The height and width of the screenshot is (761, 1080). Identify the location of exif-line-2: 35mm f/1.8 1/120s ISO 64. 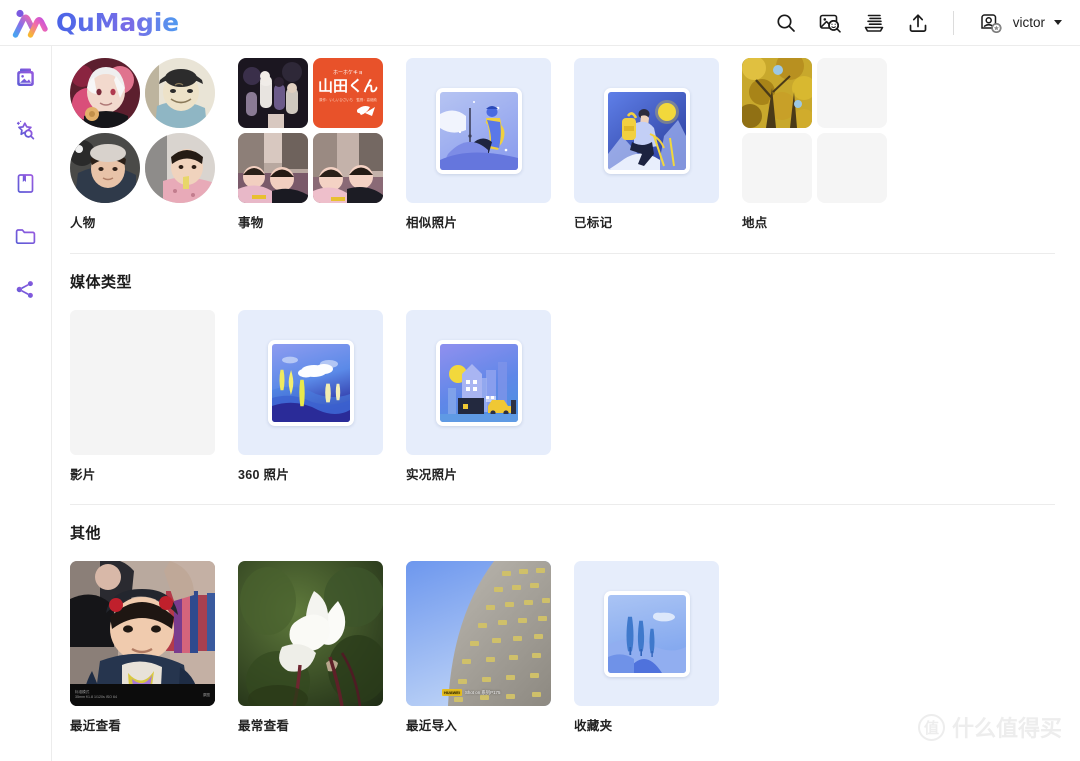
(96, 697).